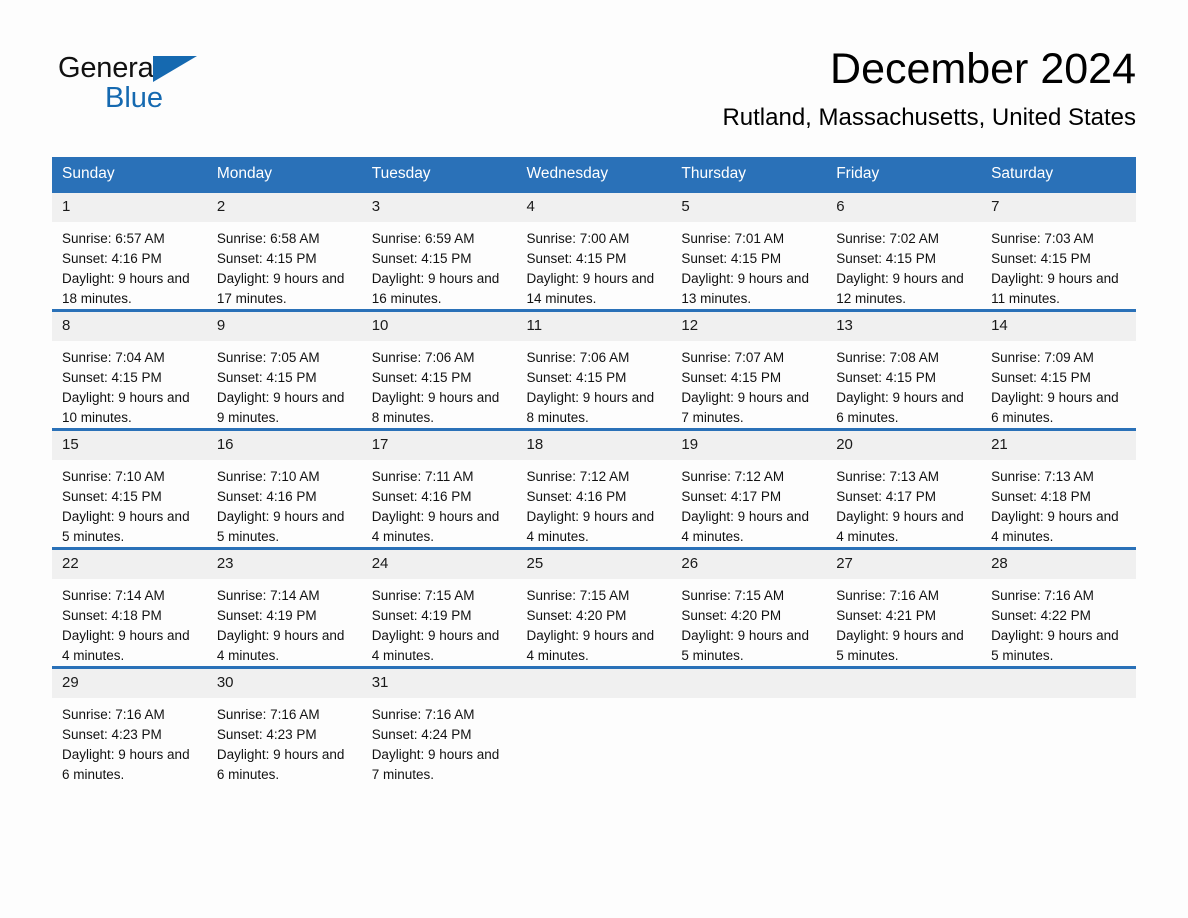 Image resolution: width=1188 pixels, height=918 pixels. I want to click on day-number: 19, so click(749, 445).